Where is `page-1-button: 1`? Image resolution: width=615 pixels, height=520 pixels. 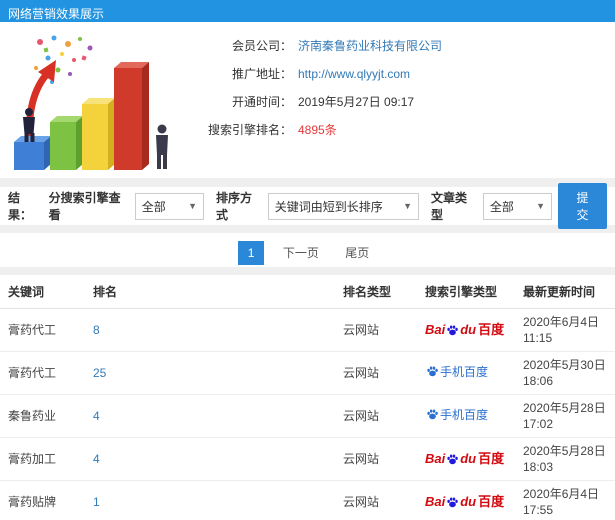 page-1-button: 1 is located at coordinates (251, 253).